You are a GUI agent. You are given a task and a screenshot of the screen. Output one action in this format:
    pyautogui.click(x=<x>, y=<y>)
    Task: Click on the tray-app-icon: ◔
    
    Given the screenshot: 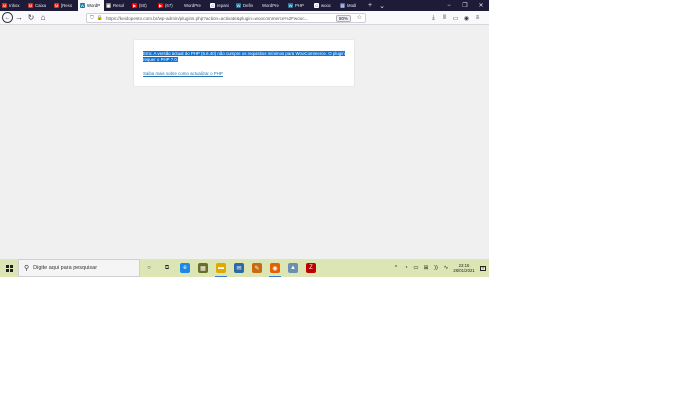 What is the action you would take?
    pyautogui.click(x=406, y=268)
    